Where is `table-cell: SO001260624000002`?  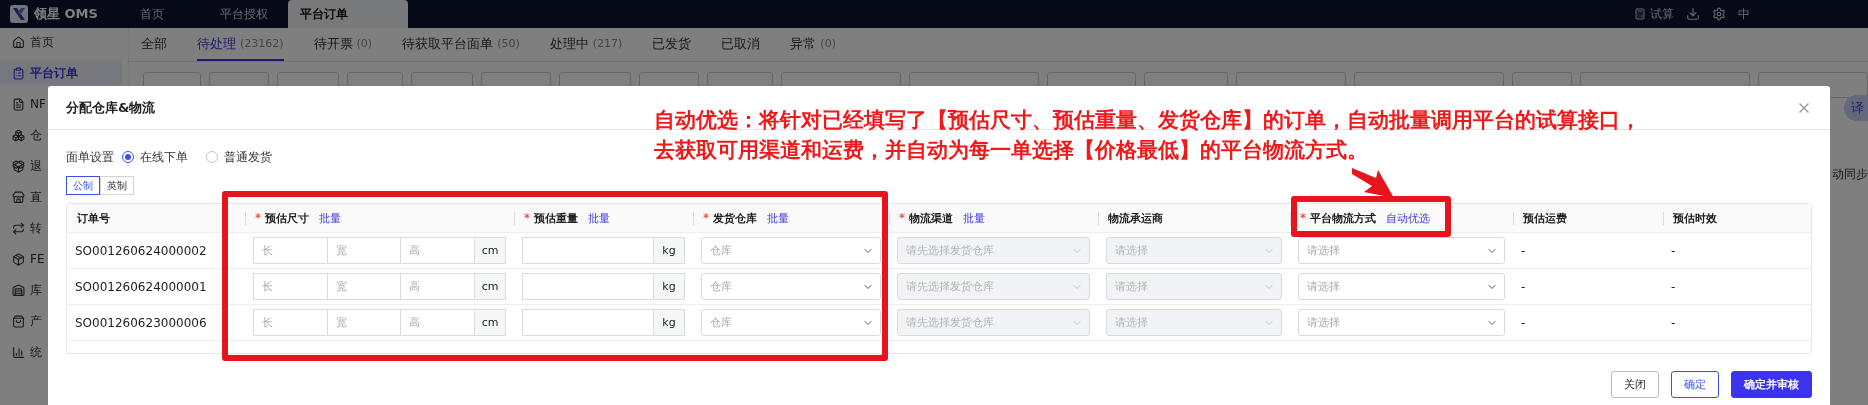 table-cell: SO001260624000002 is located at coordinates (141, 250).